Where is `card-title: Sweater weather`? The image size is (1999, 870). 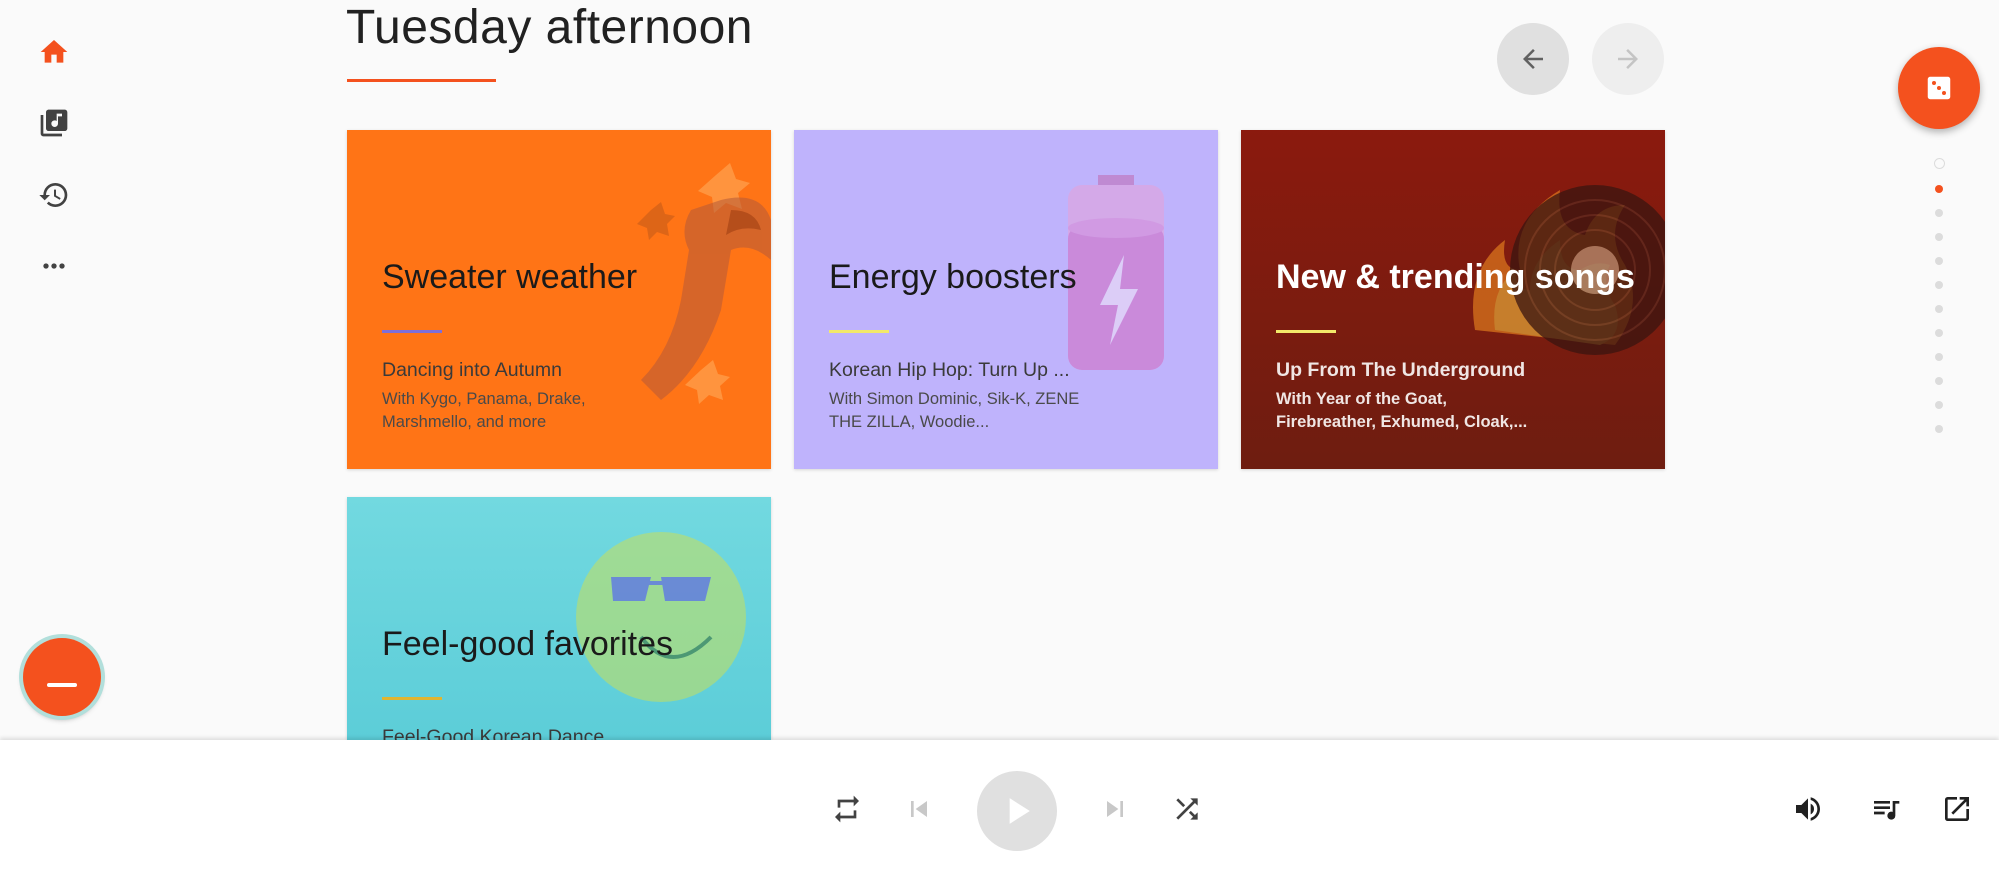 card-title: Sweater weather is located at coordinates (510, 277).